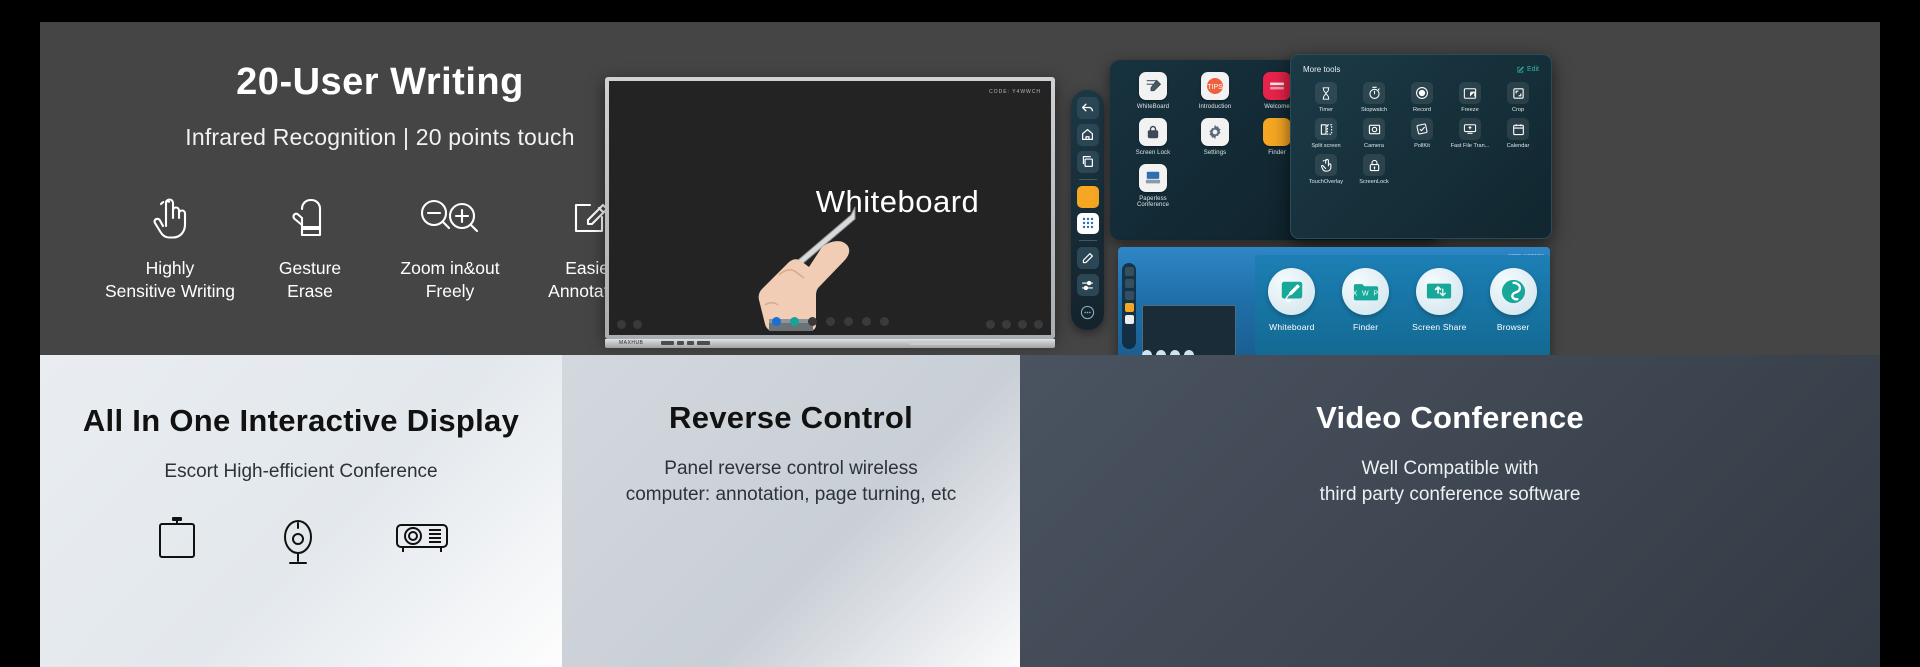  Describe the element at coordinates (830, 345) in the screenshot. I see `tv-bottom-bezel: MAXHUB` at that location.